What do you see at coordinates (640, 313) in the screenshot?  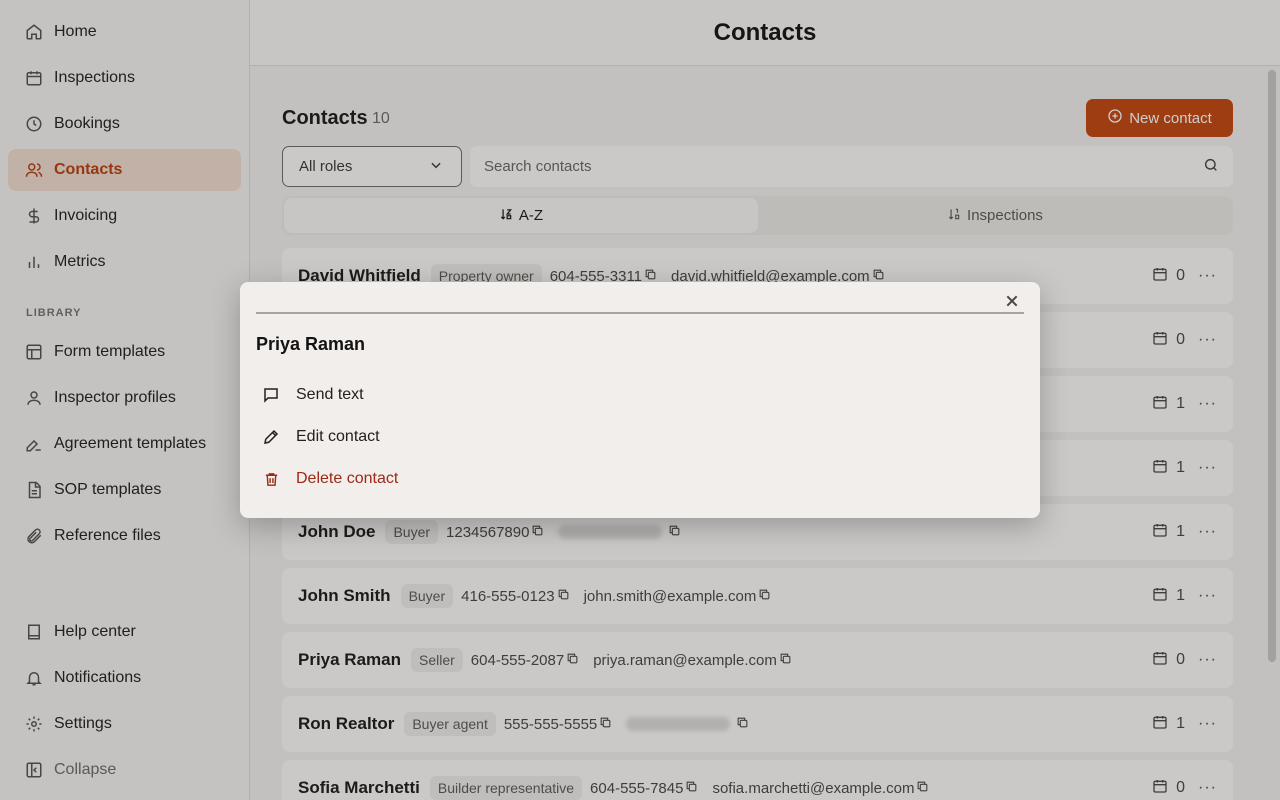 I see `modal-divider` at bounding box center [640, 313].